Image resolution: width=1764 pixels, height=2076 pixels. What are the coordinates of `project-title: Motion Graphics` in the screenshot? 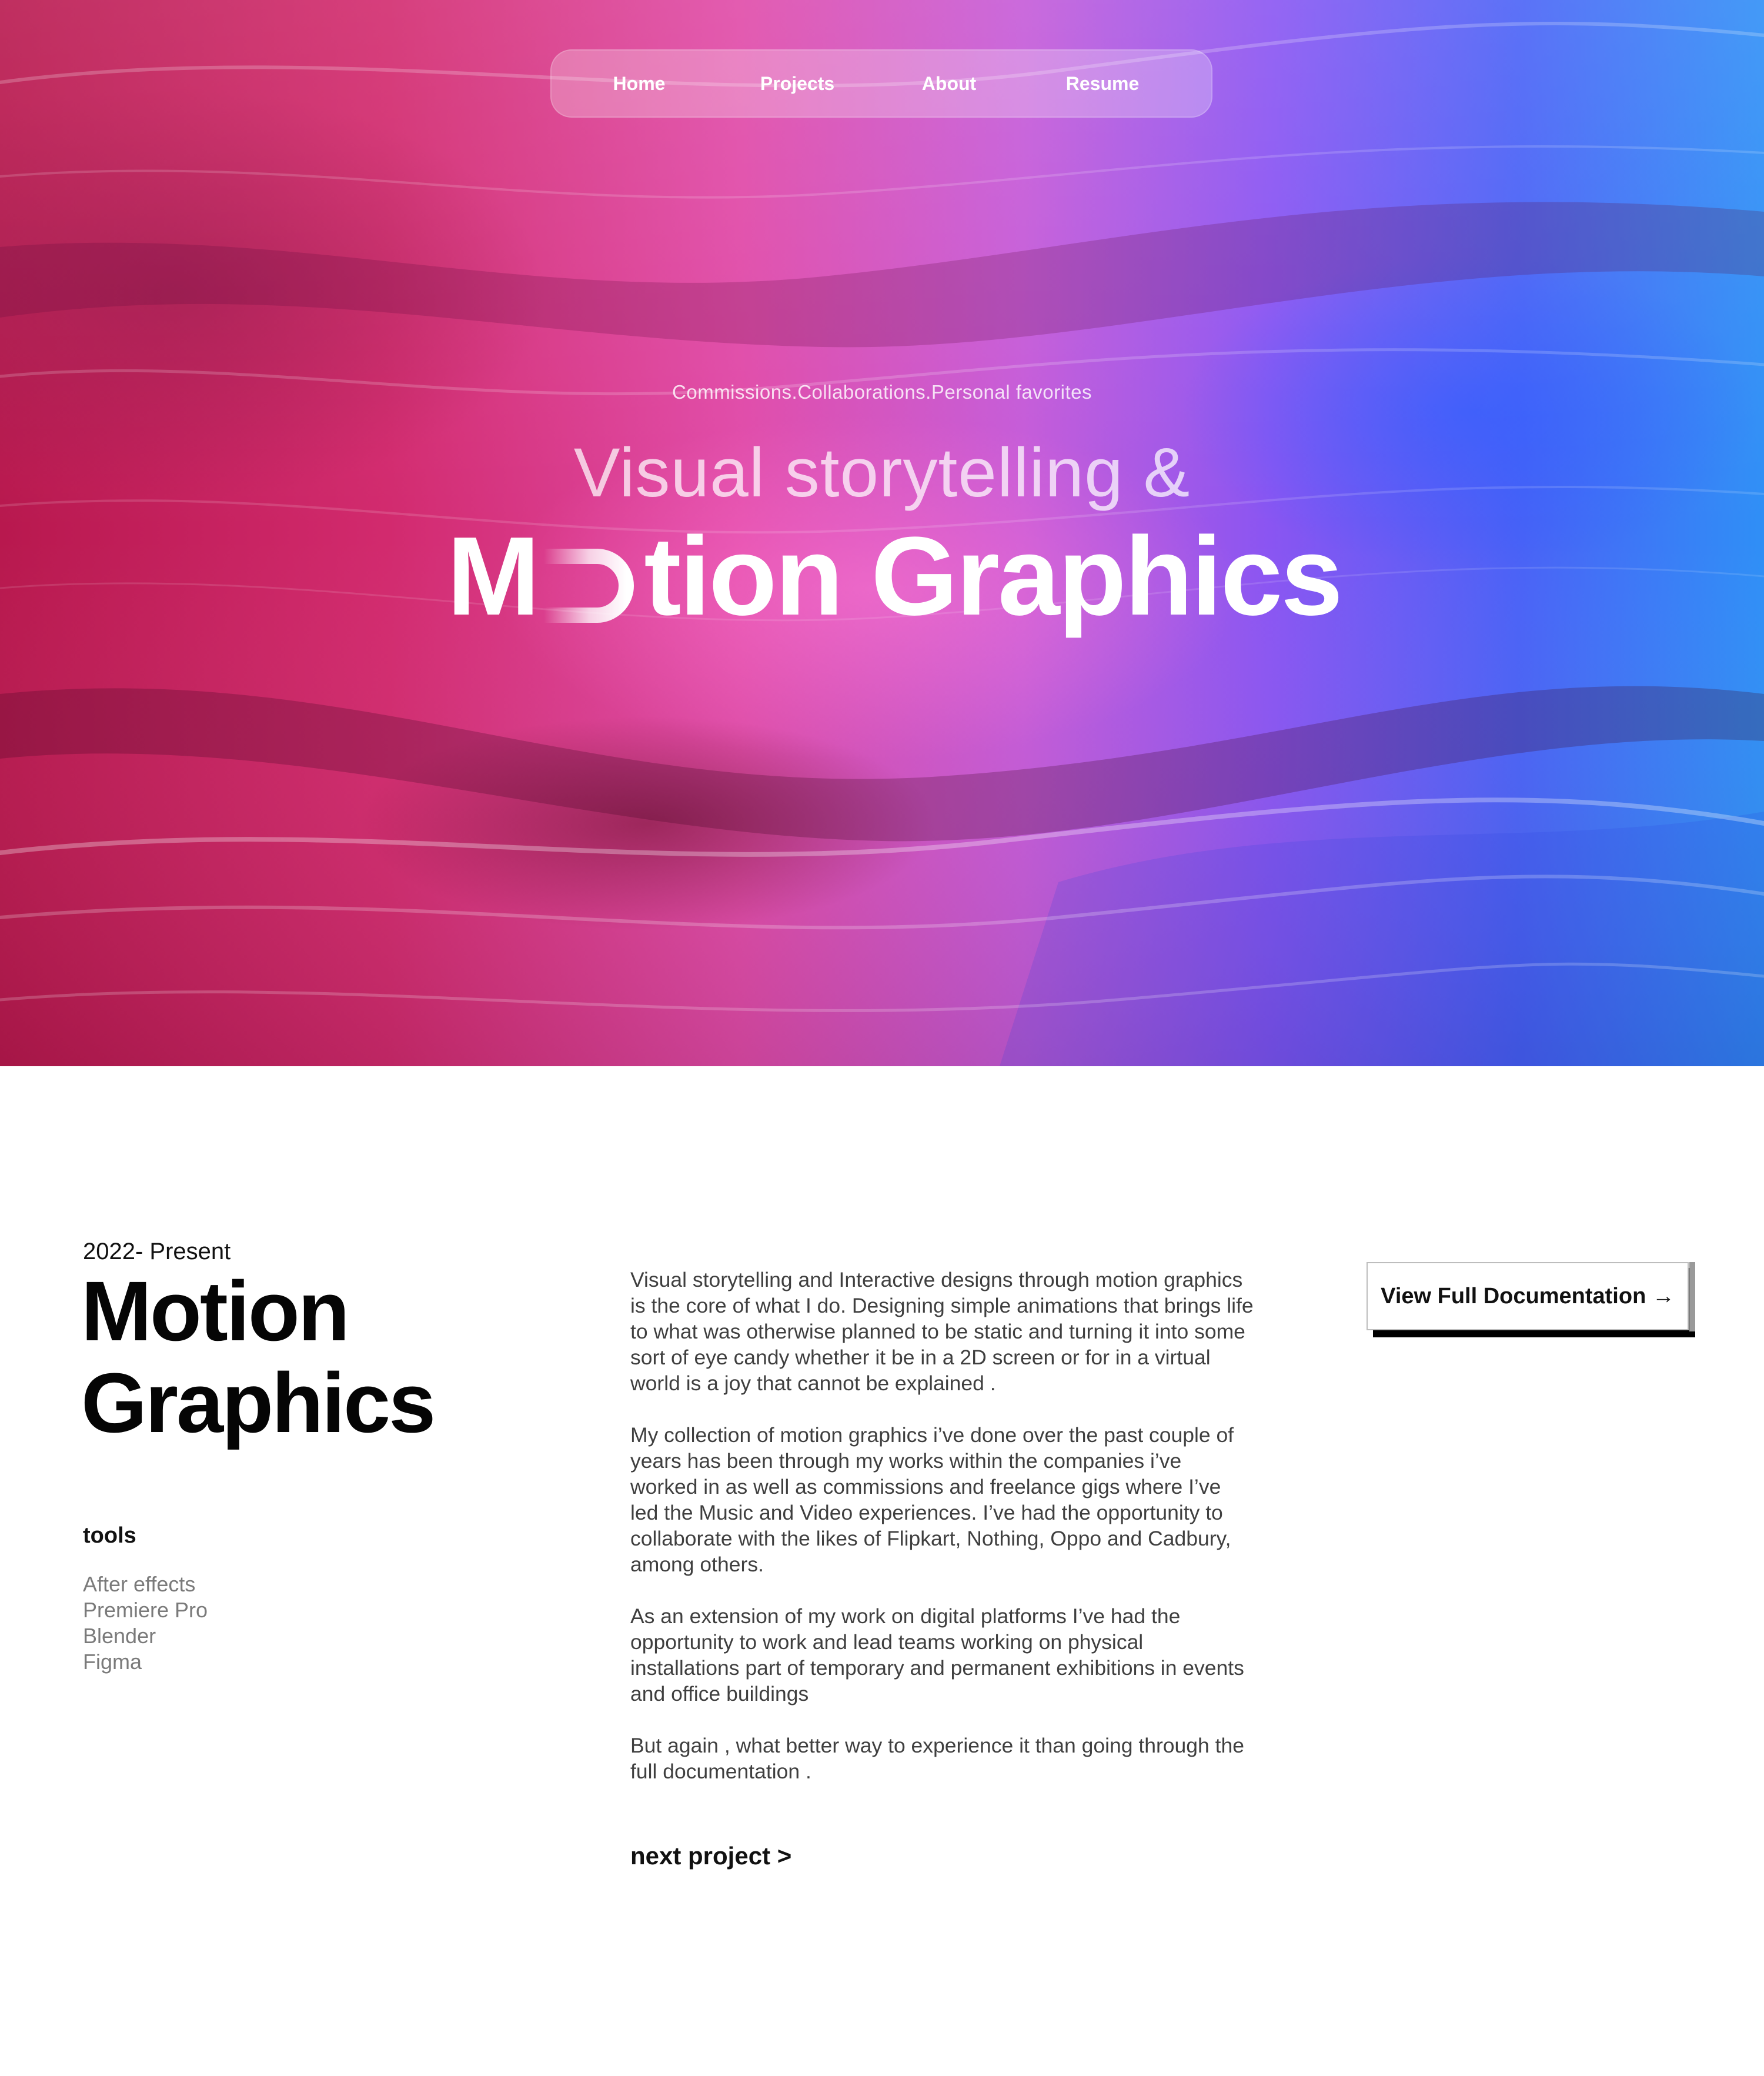 It's located at (287, 1358).